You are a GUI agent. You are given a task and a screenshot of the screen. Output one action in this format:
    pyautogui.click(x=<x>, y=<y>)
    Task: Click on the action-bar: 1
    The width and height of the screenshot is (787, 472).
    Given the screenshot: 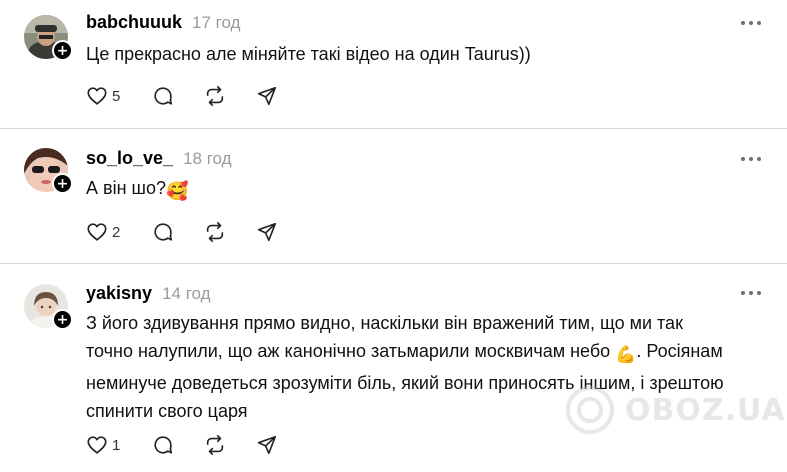 What is the action you would take?
    pyautogui.click(x=182, y=445)
    